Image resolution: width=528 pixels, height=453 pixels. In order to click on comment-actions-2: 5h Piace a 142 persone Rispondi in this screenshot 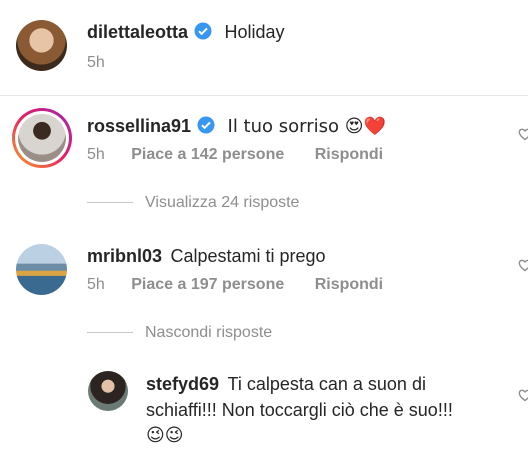, I will do `click(235, 155)`.